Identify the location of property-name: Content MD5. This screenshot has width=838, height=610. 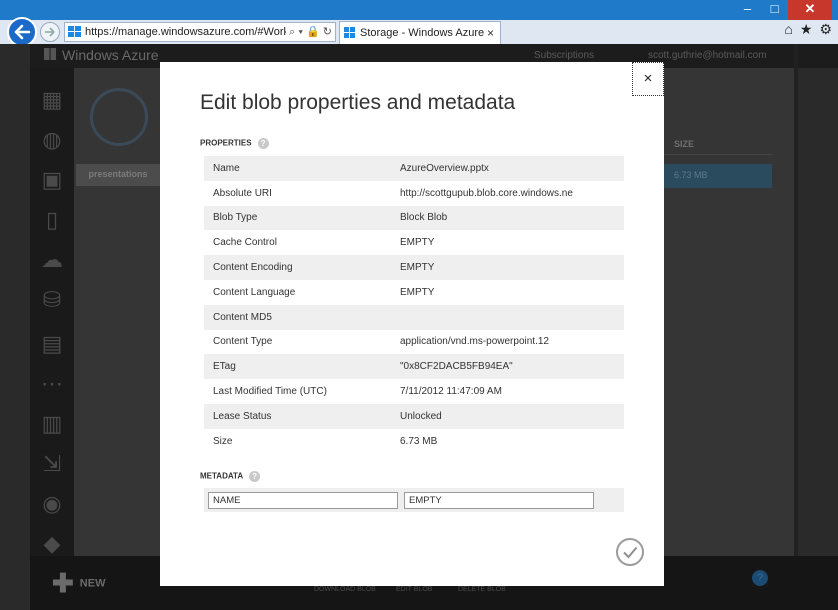
(242, 317).